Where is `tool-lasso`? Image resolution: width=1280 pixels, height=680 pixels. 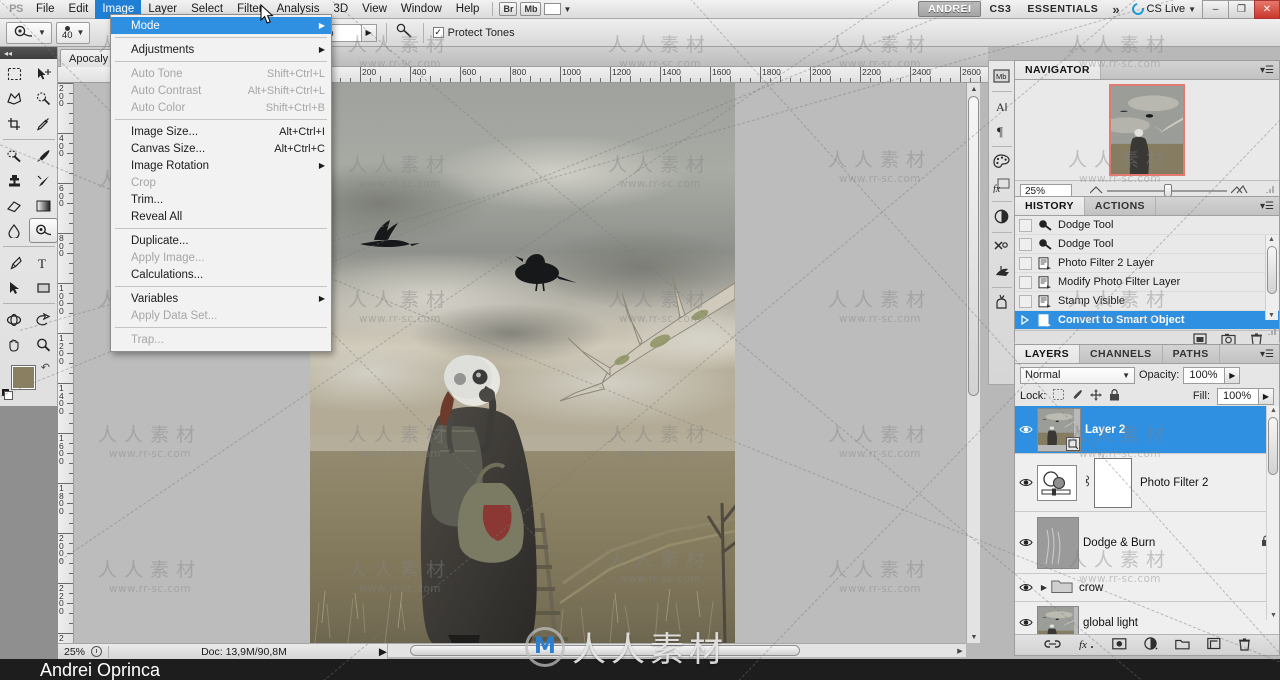
tool-lasso is located at coordinates (14, 98).